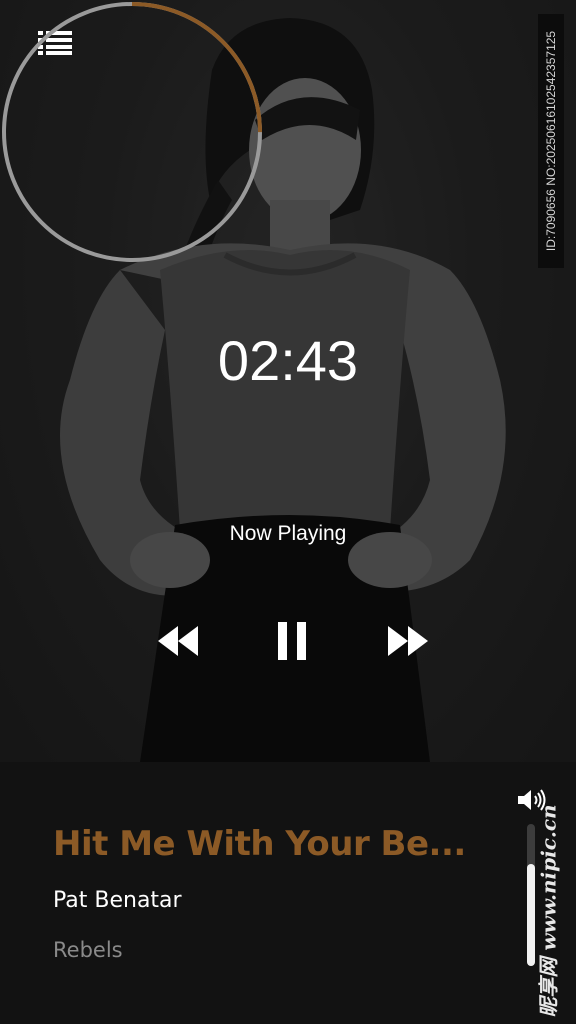 The width and height of the screenshot is (576, 1024). What do you see at coordinates (117, 900) in the screenshot?
I see `track-artist: Pat Benatar` at bounding box center [117, 900].